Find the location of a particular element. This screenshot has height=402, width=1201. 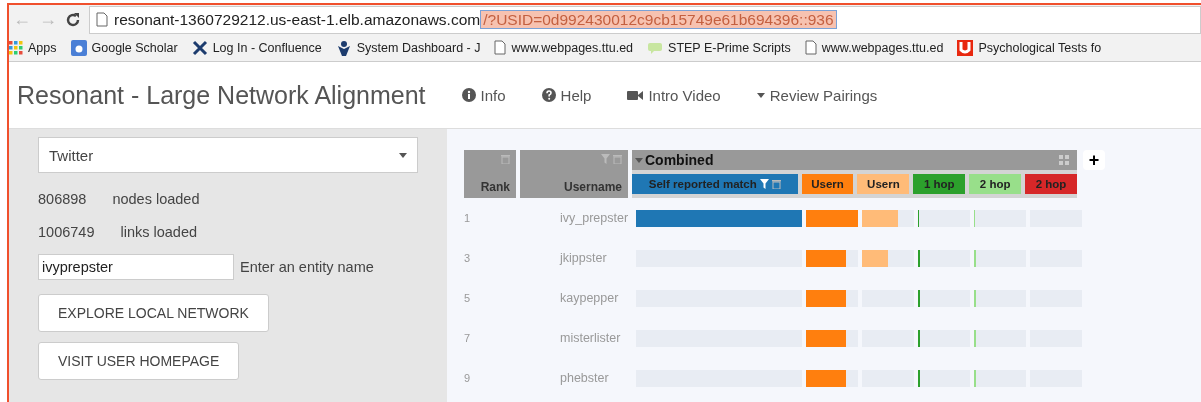

stat-label: links loaded is located at coordinates (159, 232).